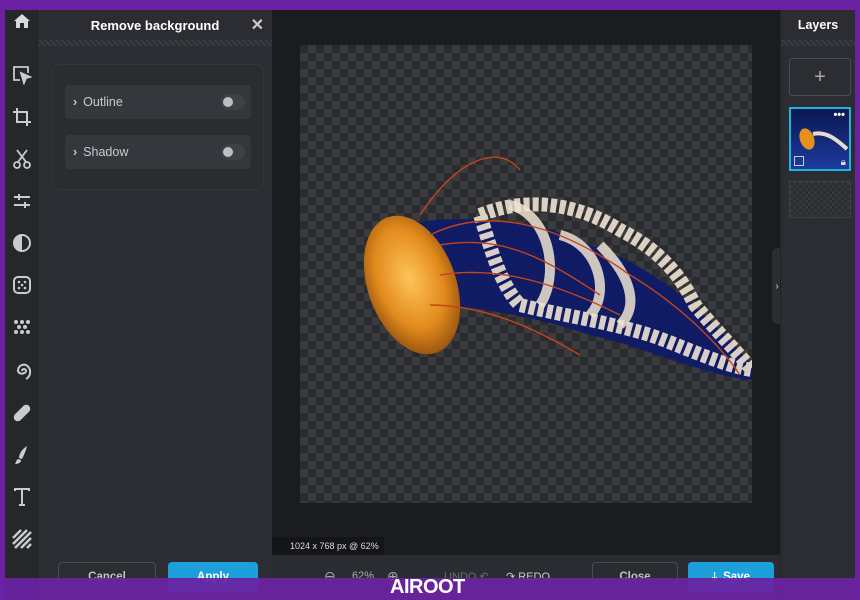 The image size is (860, 600). Describe the element at coordinates (22, 497) in the screenshot. I see `text-icon` at that location.